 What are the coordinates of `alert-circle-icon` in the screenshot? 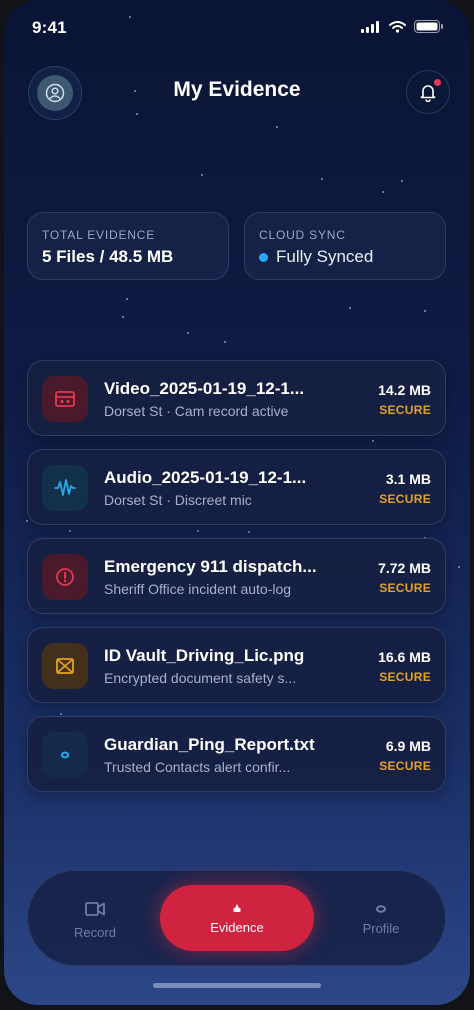 It's located at (65, 577).